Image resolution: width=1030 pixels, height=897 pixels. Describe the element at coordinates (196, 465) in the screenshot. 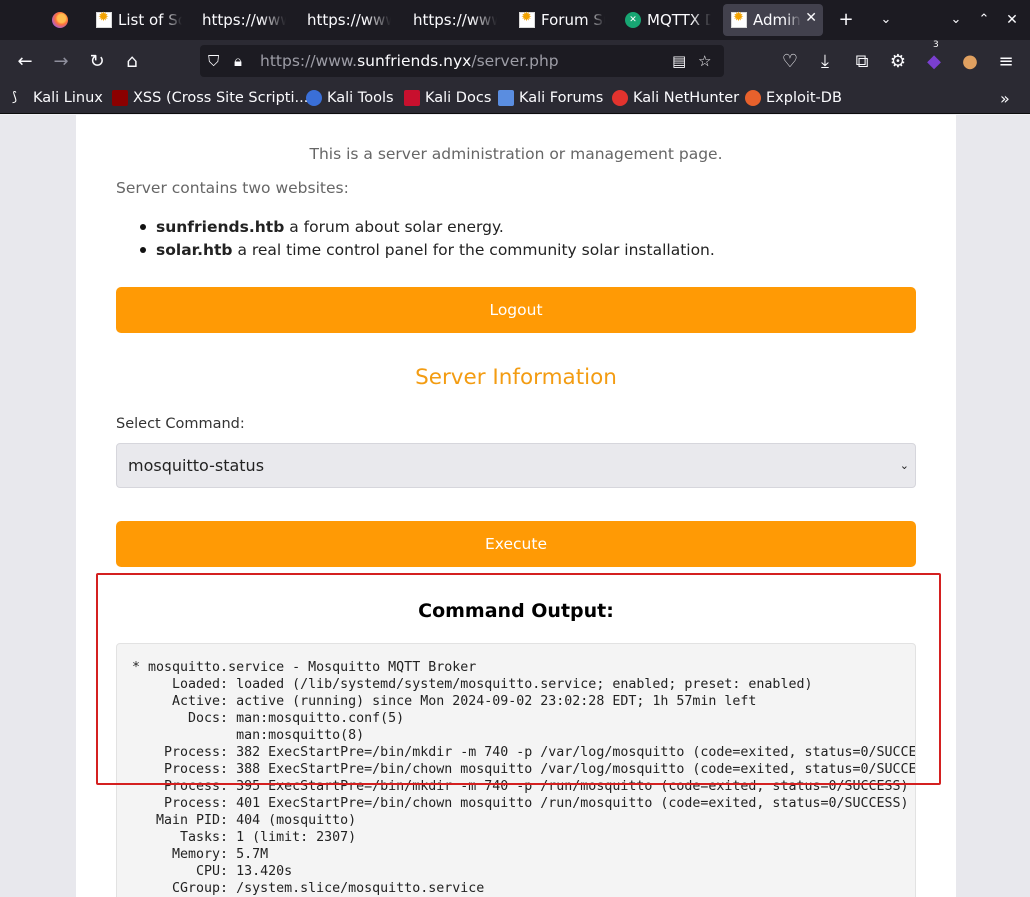

I see `selected-command: mosquitto-status` at that location.